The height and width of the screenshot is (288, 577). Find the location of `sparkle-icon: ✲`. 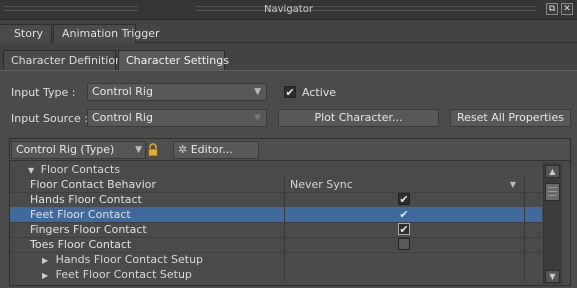

sparkle-icon: ✲ is located at coordinates (183, 149).